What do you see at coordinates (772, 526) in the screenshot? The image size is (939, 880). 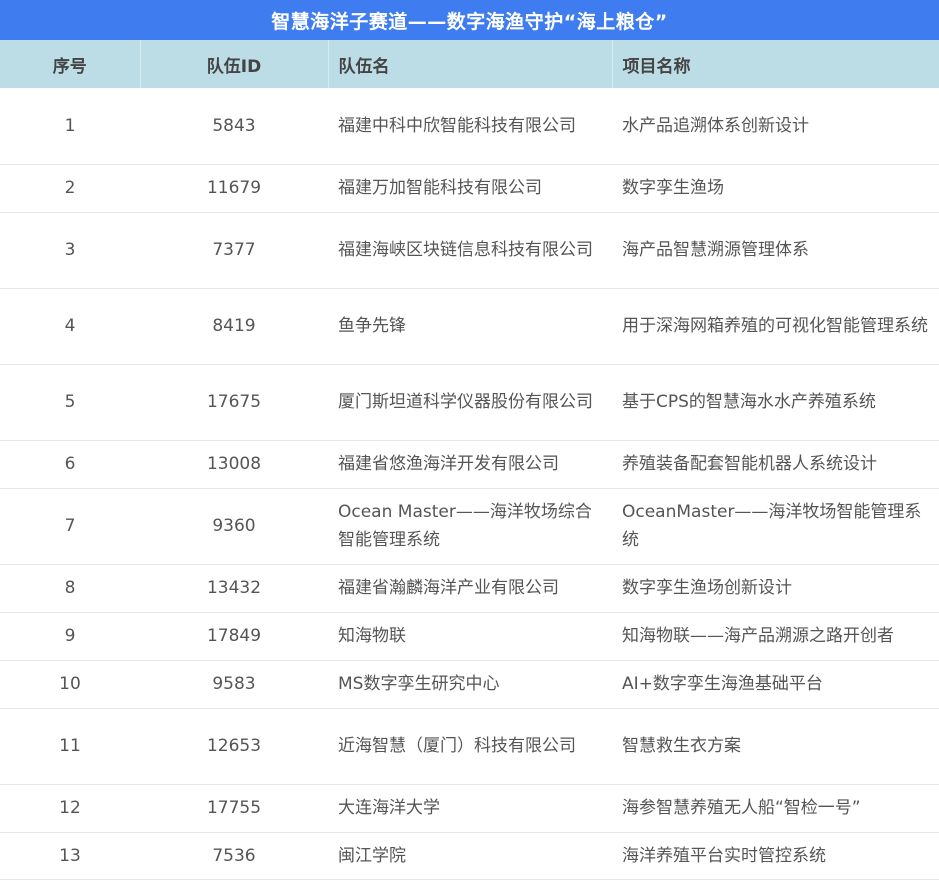 I see `cell-project-name: OceanMaster——海洋牧场智能管理系统` at bounding box center [772, 526].